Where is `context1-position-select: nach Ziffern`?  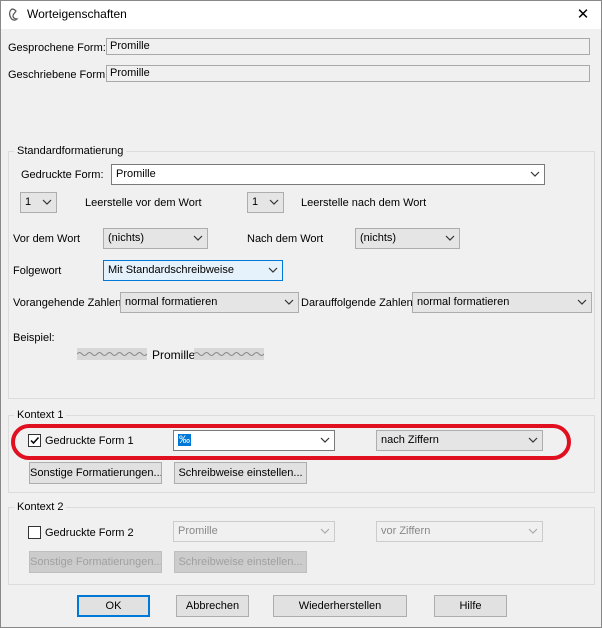 context1-position-select: nach Ziffern is located at coordinates (459, 440).